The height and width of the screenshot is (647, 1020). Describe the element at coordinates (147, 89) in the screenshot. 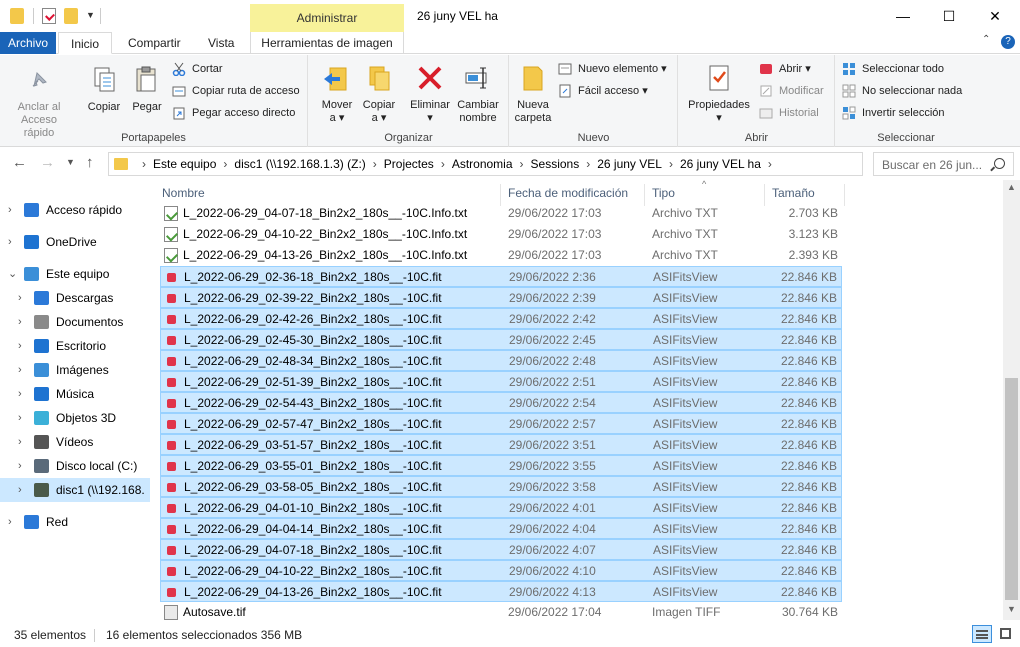

I see `paste-button: Pegar` at that location.